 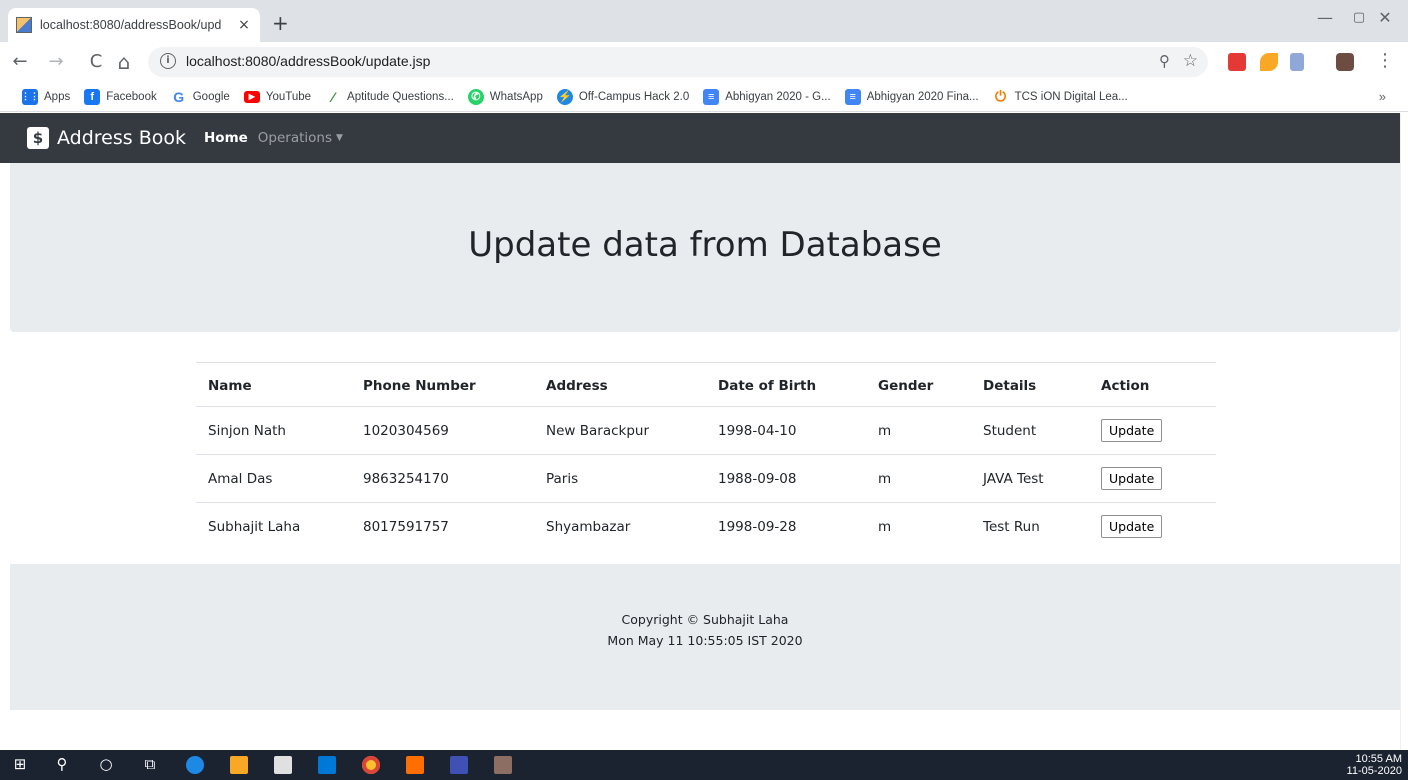 I want to click on footer-timestamp: Mon May 11 10:55:05 IST 2020, so click(x=705, y=640).